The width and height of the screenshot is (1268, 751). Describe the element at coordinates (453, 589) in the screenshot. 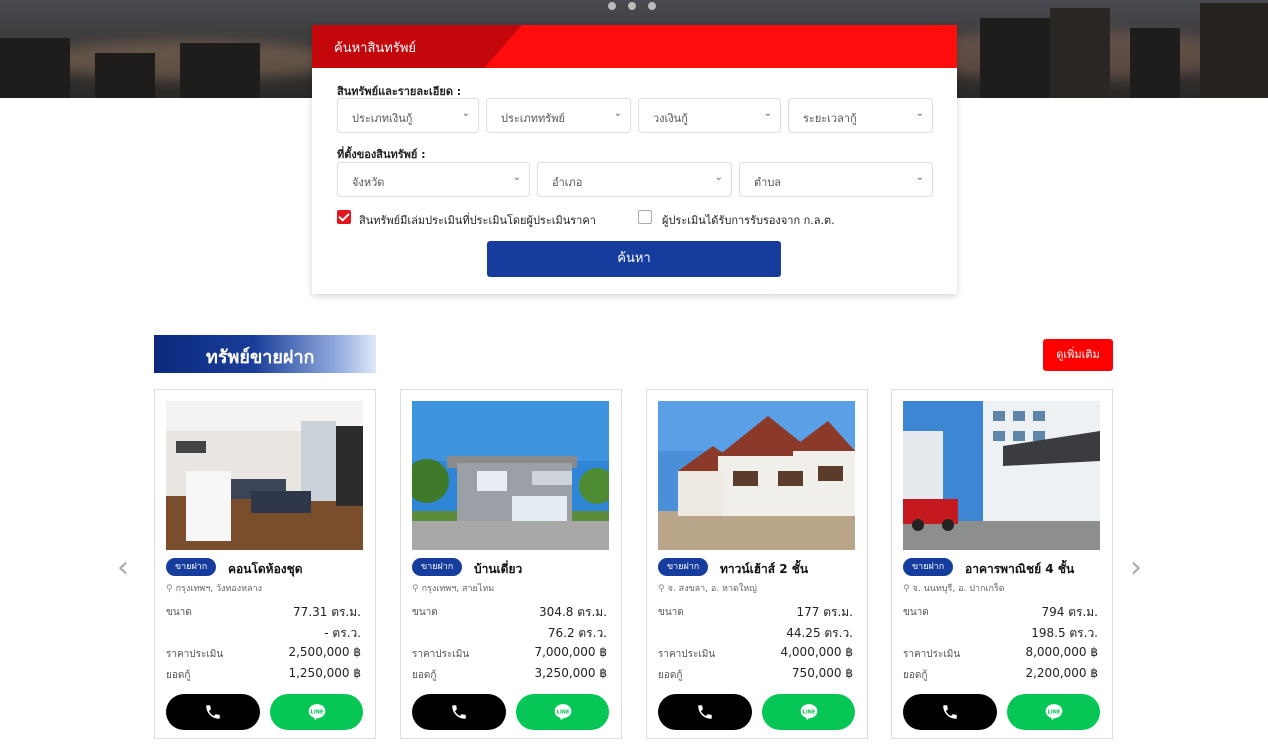

I see `property-location: ⚲ กรุงเทพฯ, สายไหม` at that location.